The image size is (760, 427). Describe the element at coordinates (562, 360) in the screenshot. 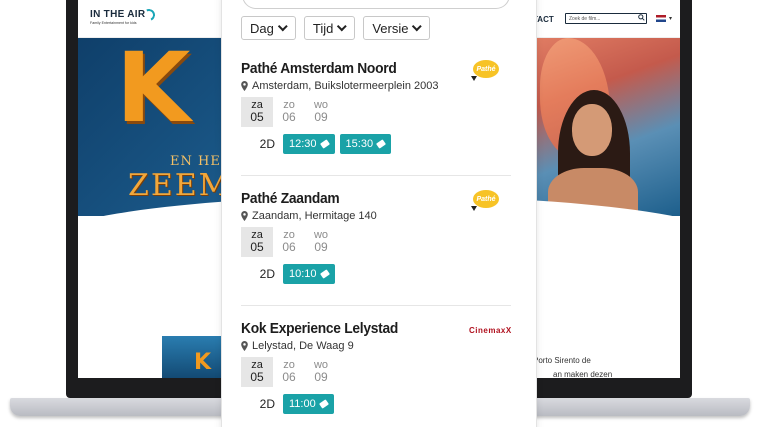

I see `body-text: Porto Sirento de` at that location.